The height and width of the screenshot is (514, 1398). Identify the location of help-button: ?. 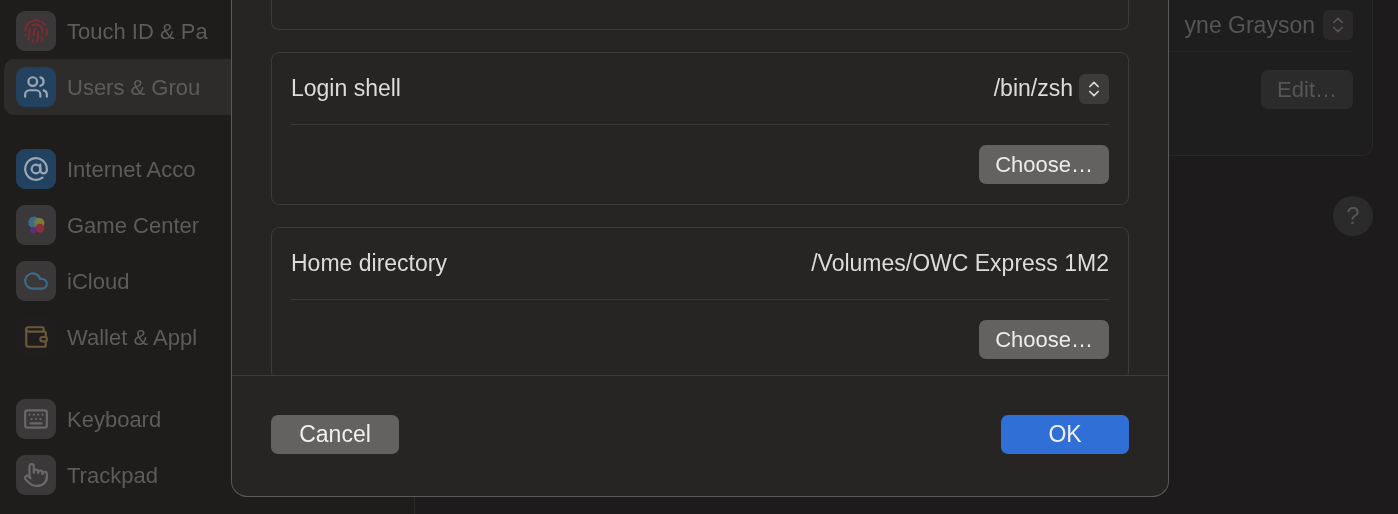
(1353, 216).